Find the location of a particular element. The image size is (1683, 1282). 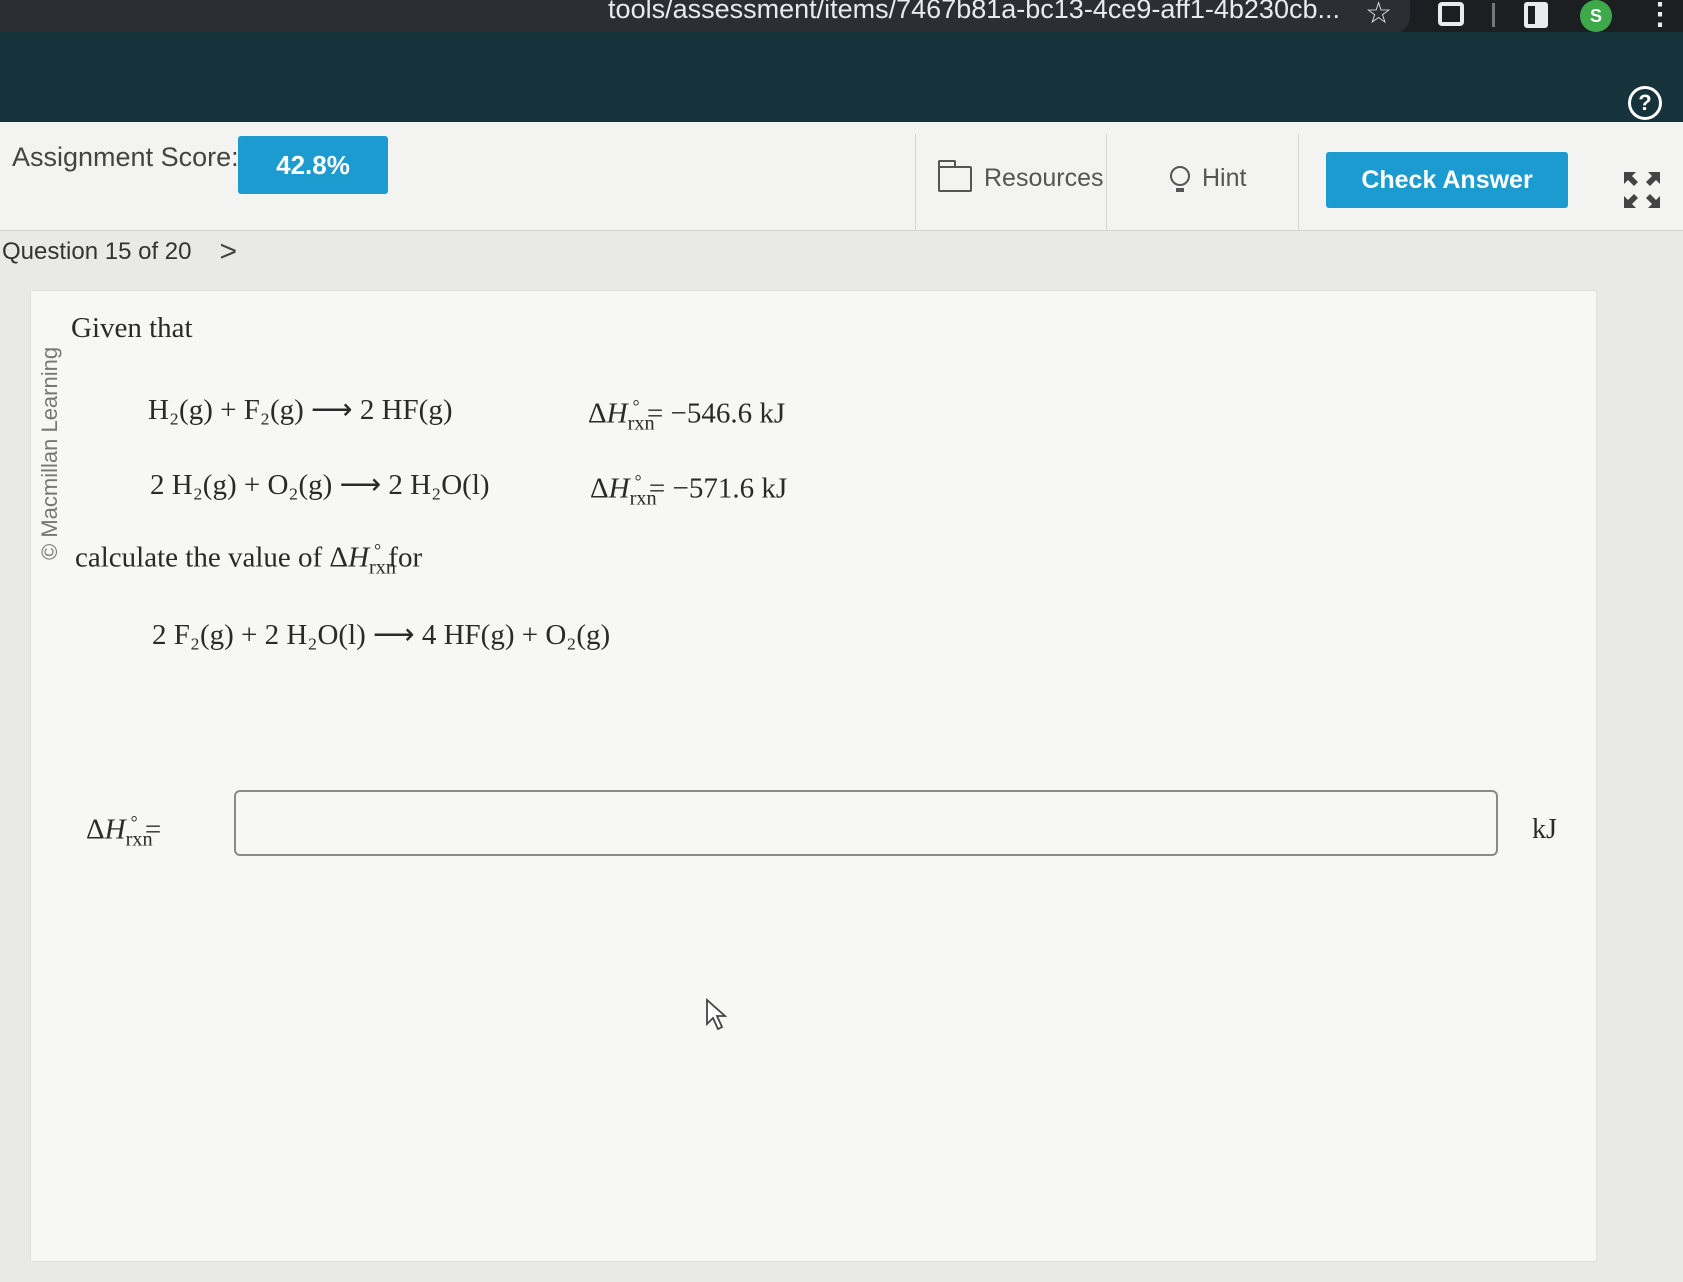

question-navigation: Question 15 of 20 > is located at coordinates (119, 252).